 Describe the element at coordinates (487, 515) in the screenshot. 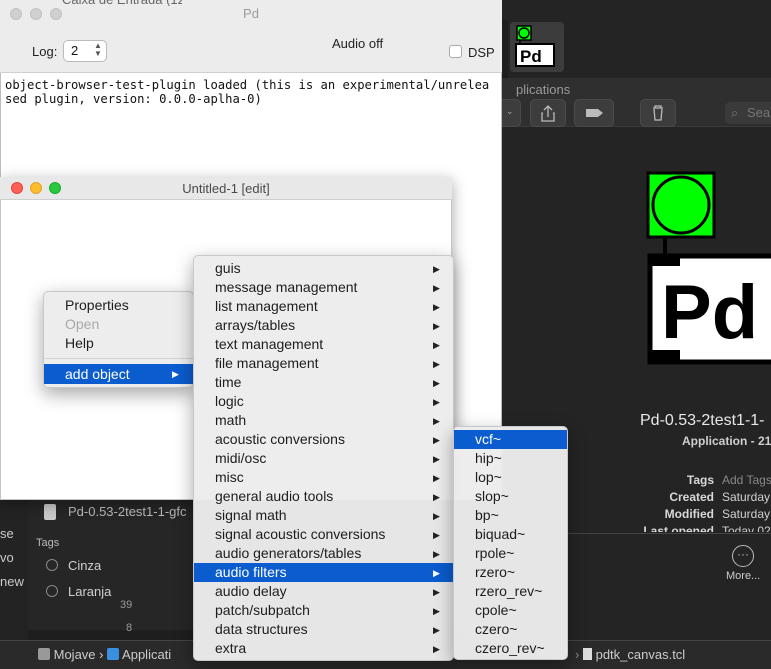

I see `filter-item: bp~` at that location.